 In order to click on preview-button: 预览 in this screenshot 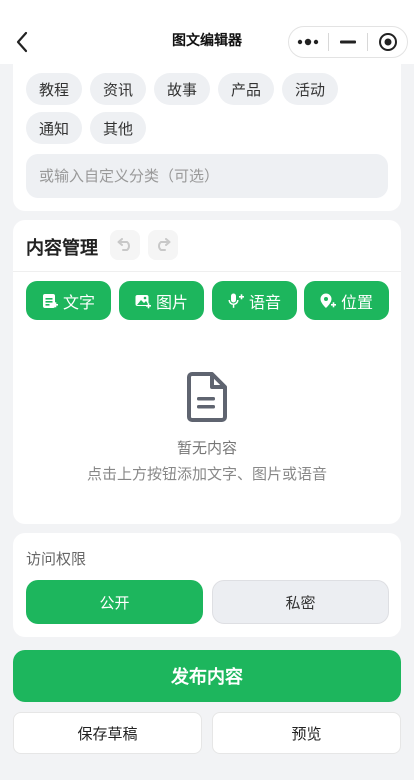, I will do `click(306, 733)`.